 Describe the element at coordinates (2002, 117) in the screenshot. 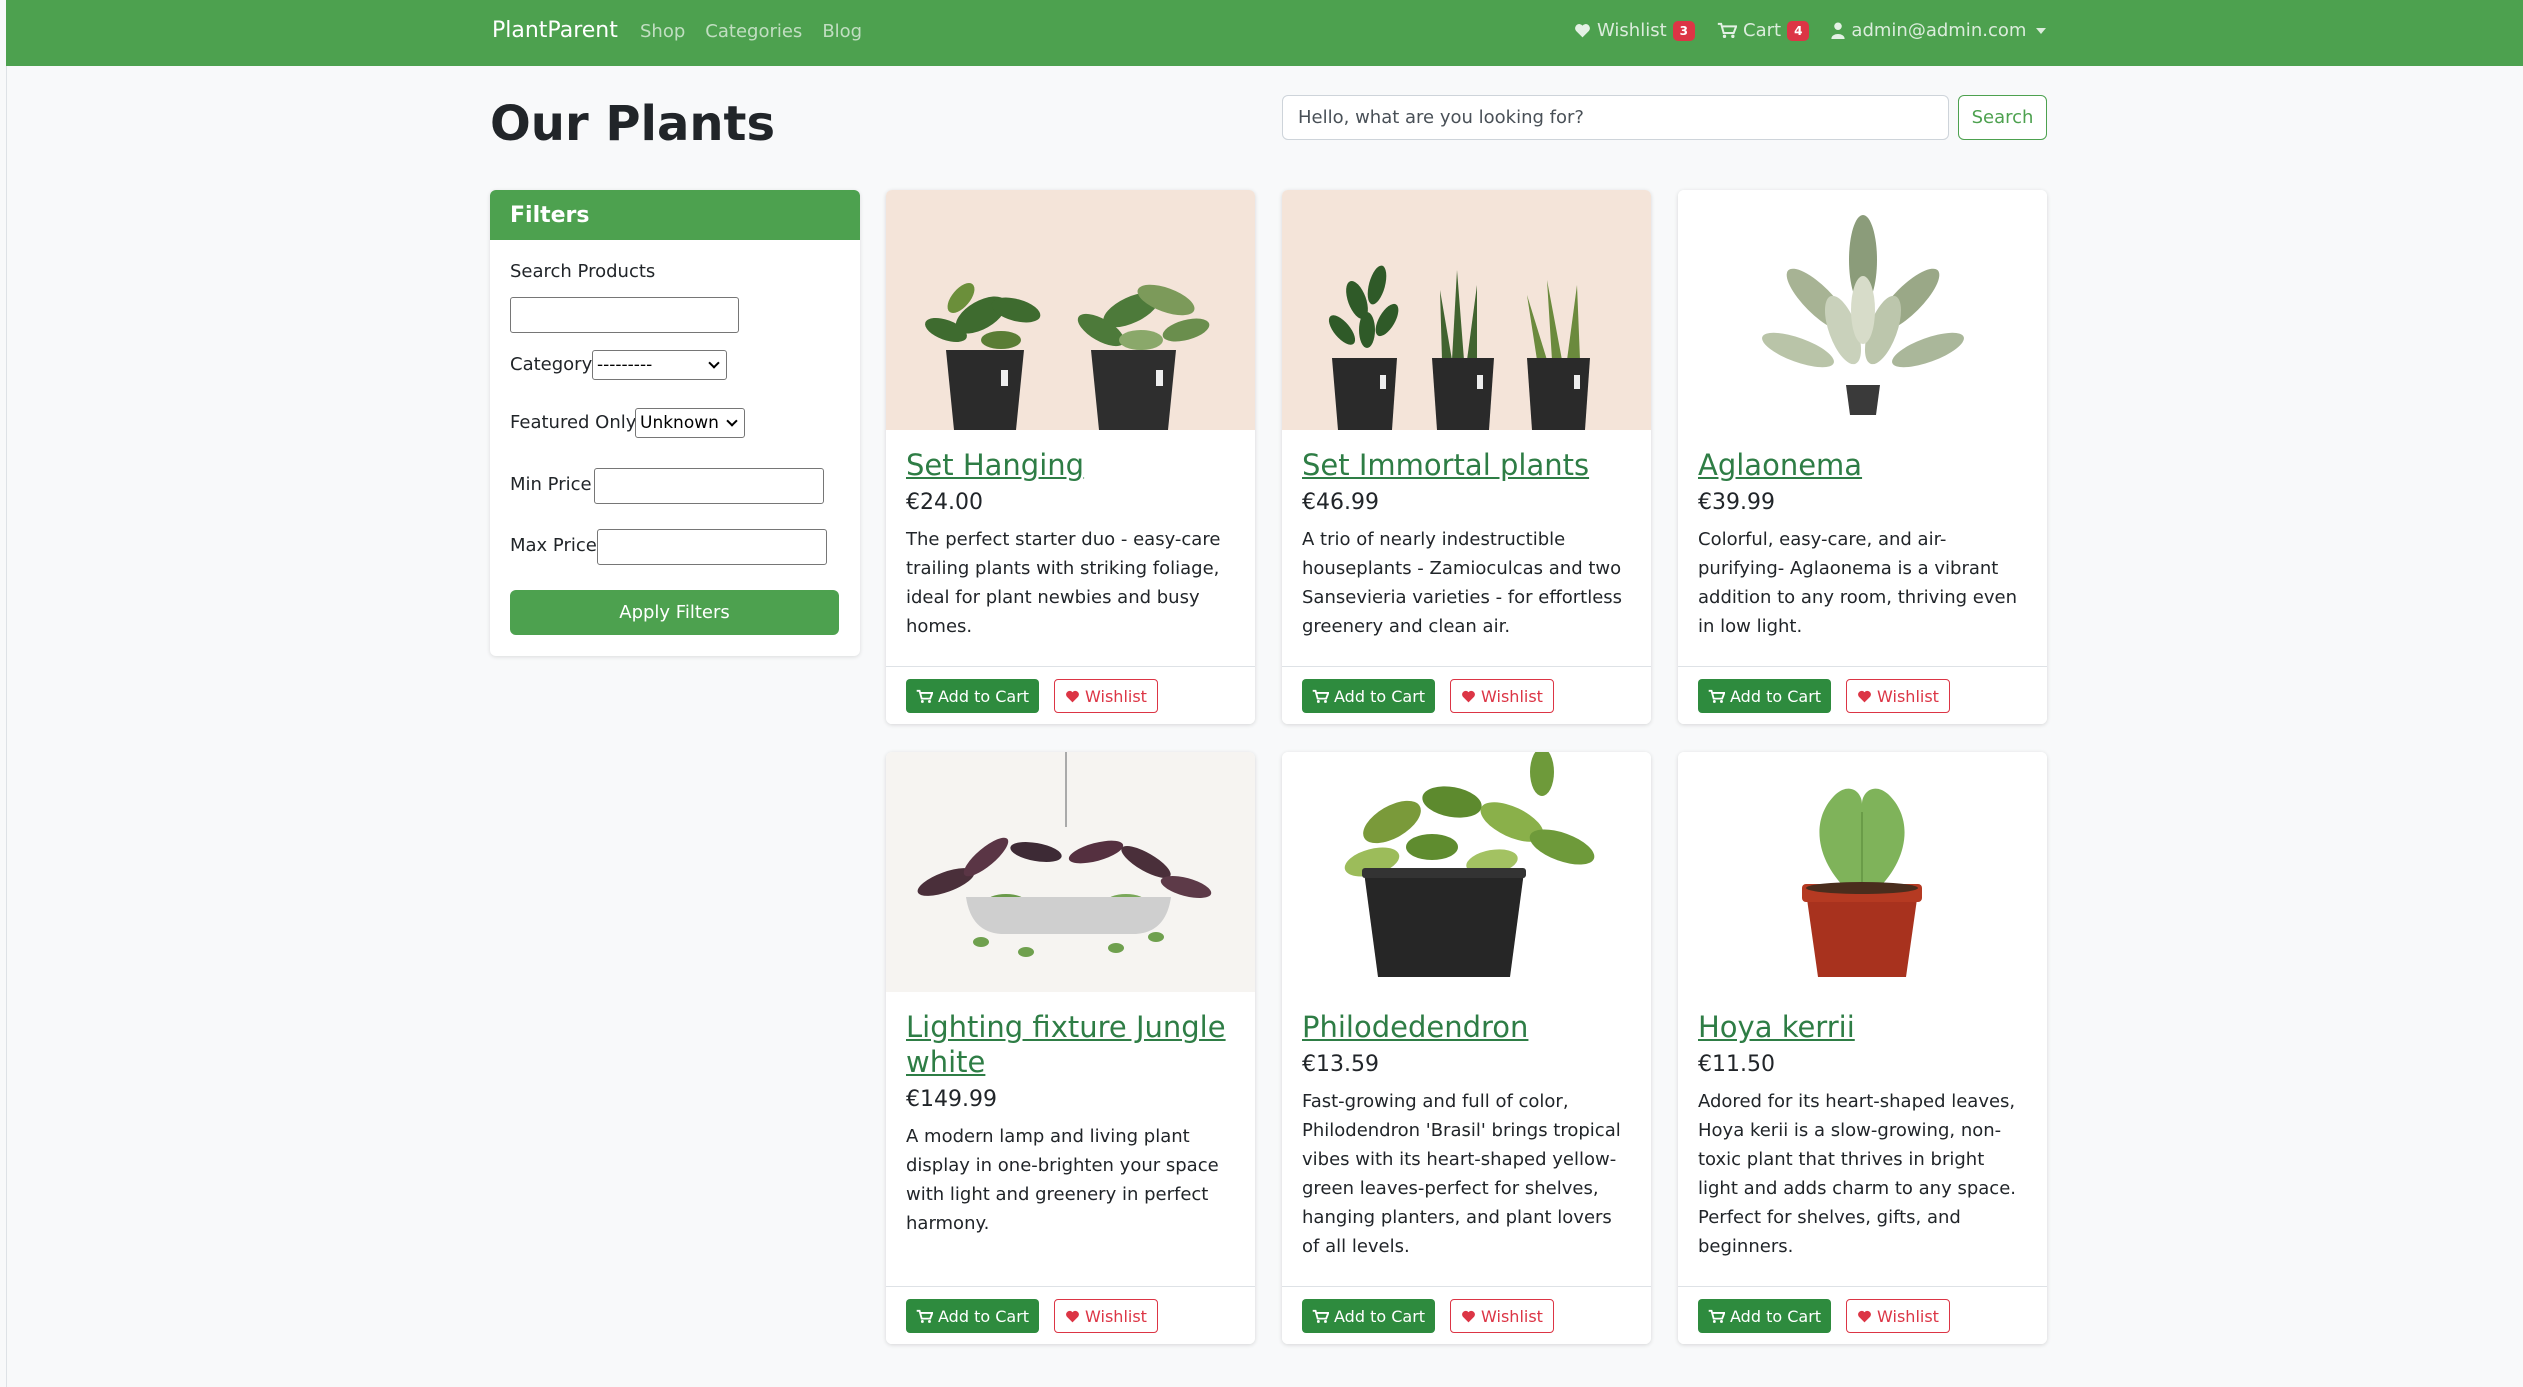

I see `search-button: Search` at that location.